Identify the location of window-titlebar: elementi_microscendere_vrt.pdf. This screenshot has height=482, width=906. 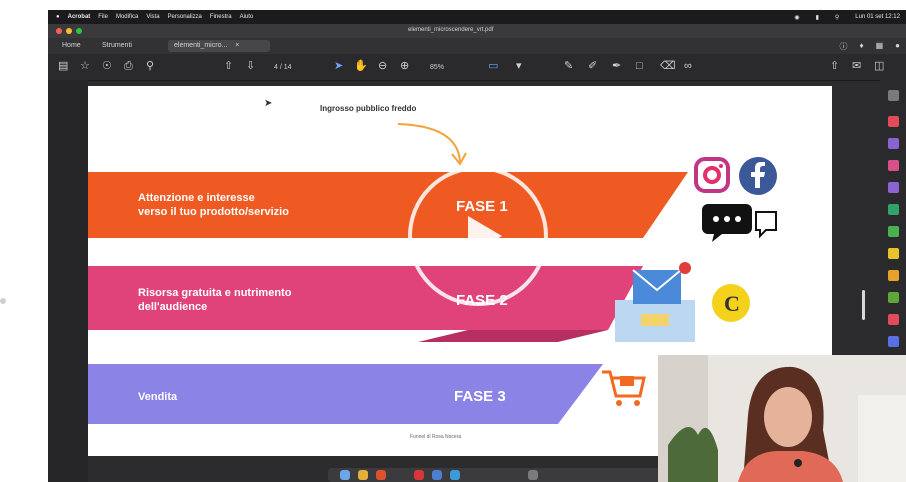
(477, 31).